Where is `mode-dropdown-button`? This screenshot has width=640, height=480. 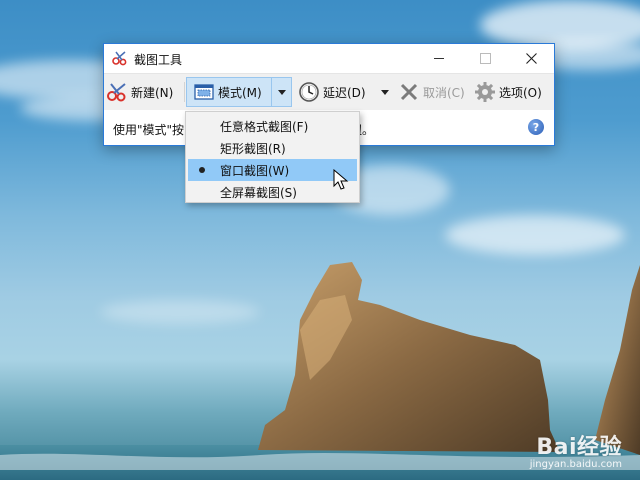 mode-dropdown-button is located at coordinates (282, 92).